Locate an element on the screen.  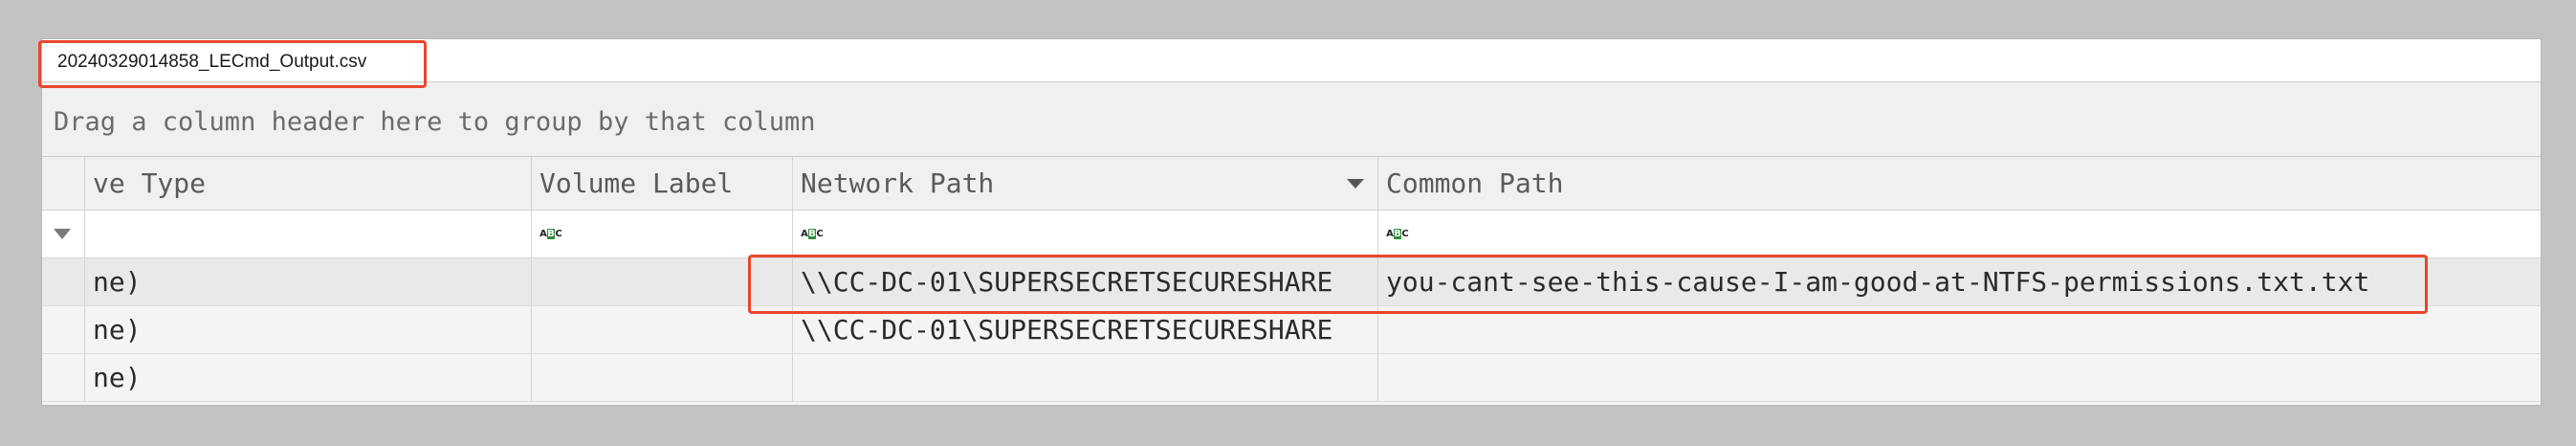
table-row: ne) is located at coordinates (1291, 378).